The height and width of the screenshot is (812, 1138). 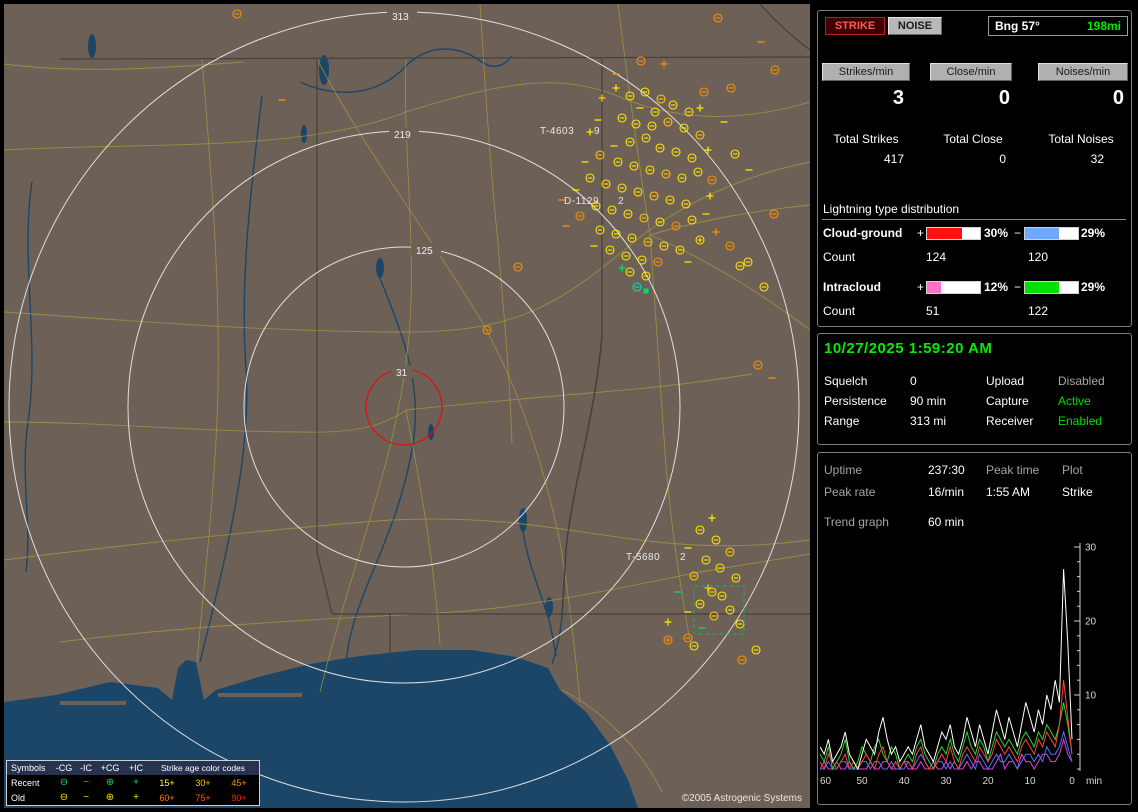 What do you see at coordinates (25, 782) in the screenshot?
I see `legend-row-label: Recent` at bounding box center [25, 782].